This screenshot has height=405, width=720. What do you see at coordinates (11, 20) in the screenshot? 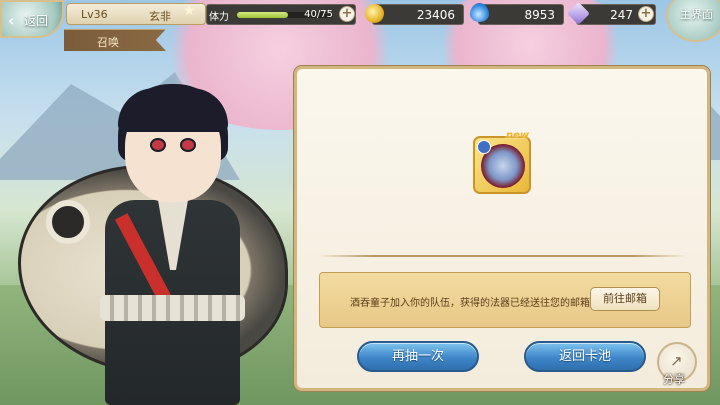
I see `chevron-left-icon: ‹` at bounding box center [11, 20].